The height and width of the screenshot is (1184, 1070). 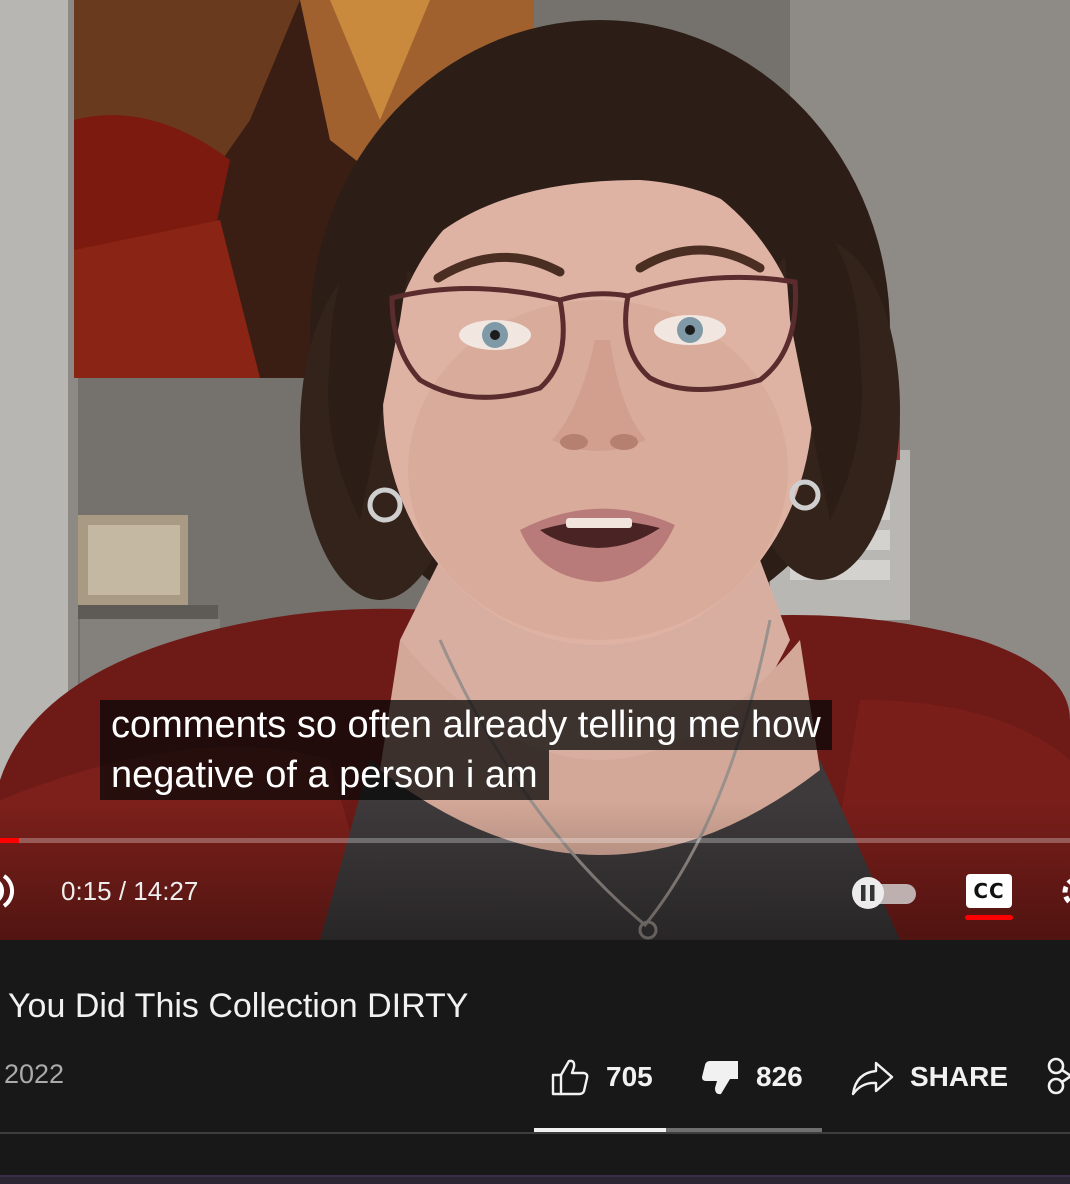 I want to click on like-button: 705, so click(x=601, y=1077).